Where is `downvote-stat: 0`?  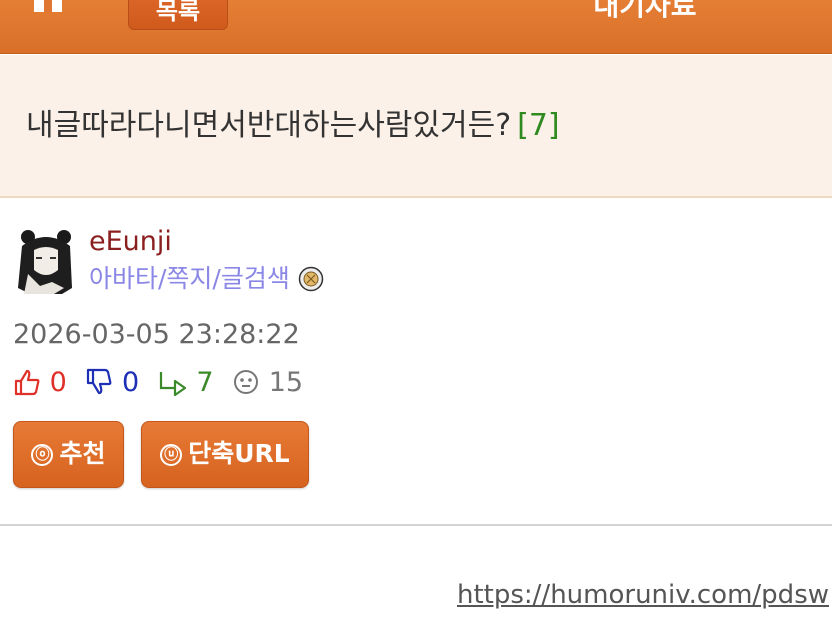 downvote-stat: 0 is located at coordinates (112, 383).